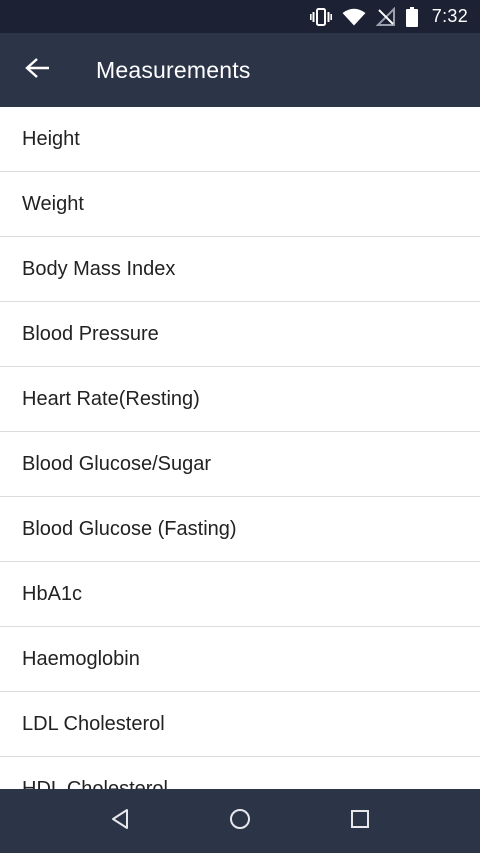  I want to click on nav-recents-icon, so click(360, 821).